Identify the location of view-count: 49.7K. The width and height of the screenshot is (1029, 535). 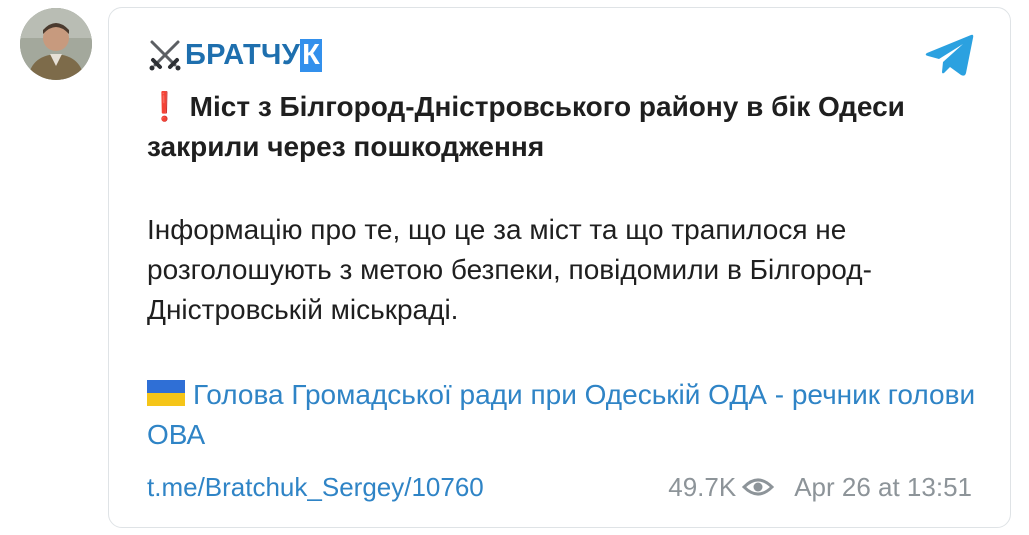
(702, 486).